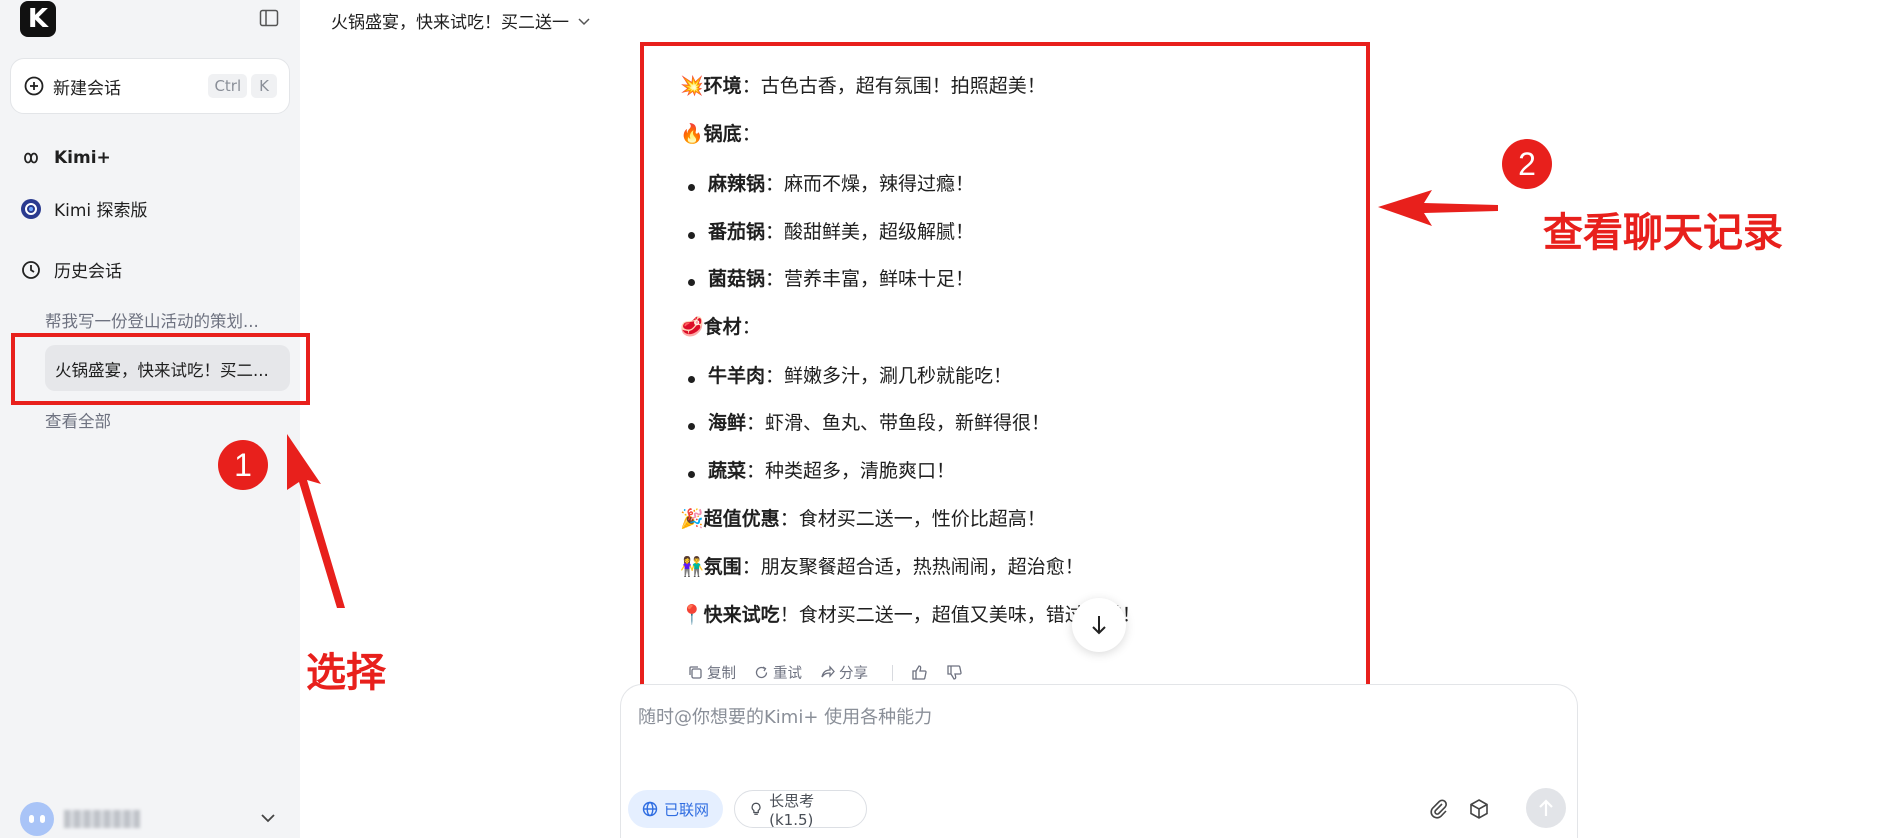 This screenshot has width=1888, height=838. Describe the element at coordinates (346, 673) in the screenshot. I see `annotation-label-1: 选择` at that location.